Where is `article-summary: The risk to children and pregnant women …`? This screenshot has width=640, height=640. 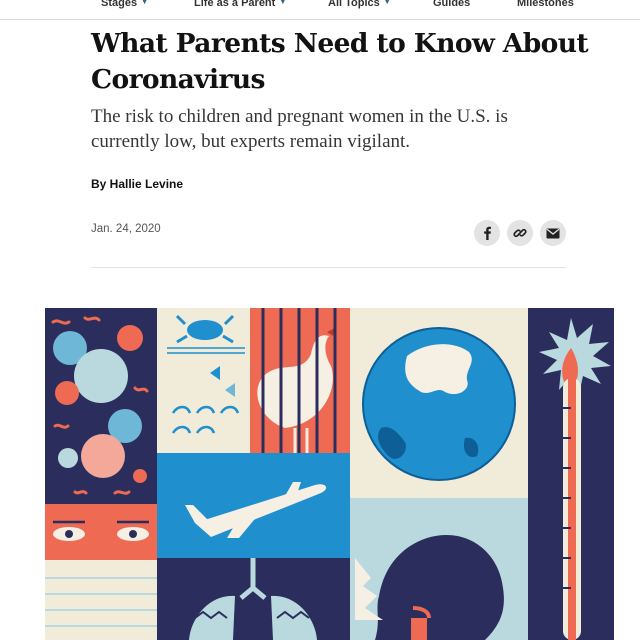
article-summary: The risk to children and pregnant women … is located at coordinates (299, 129).